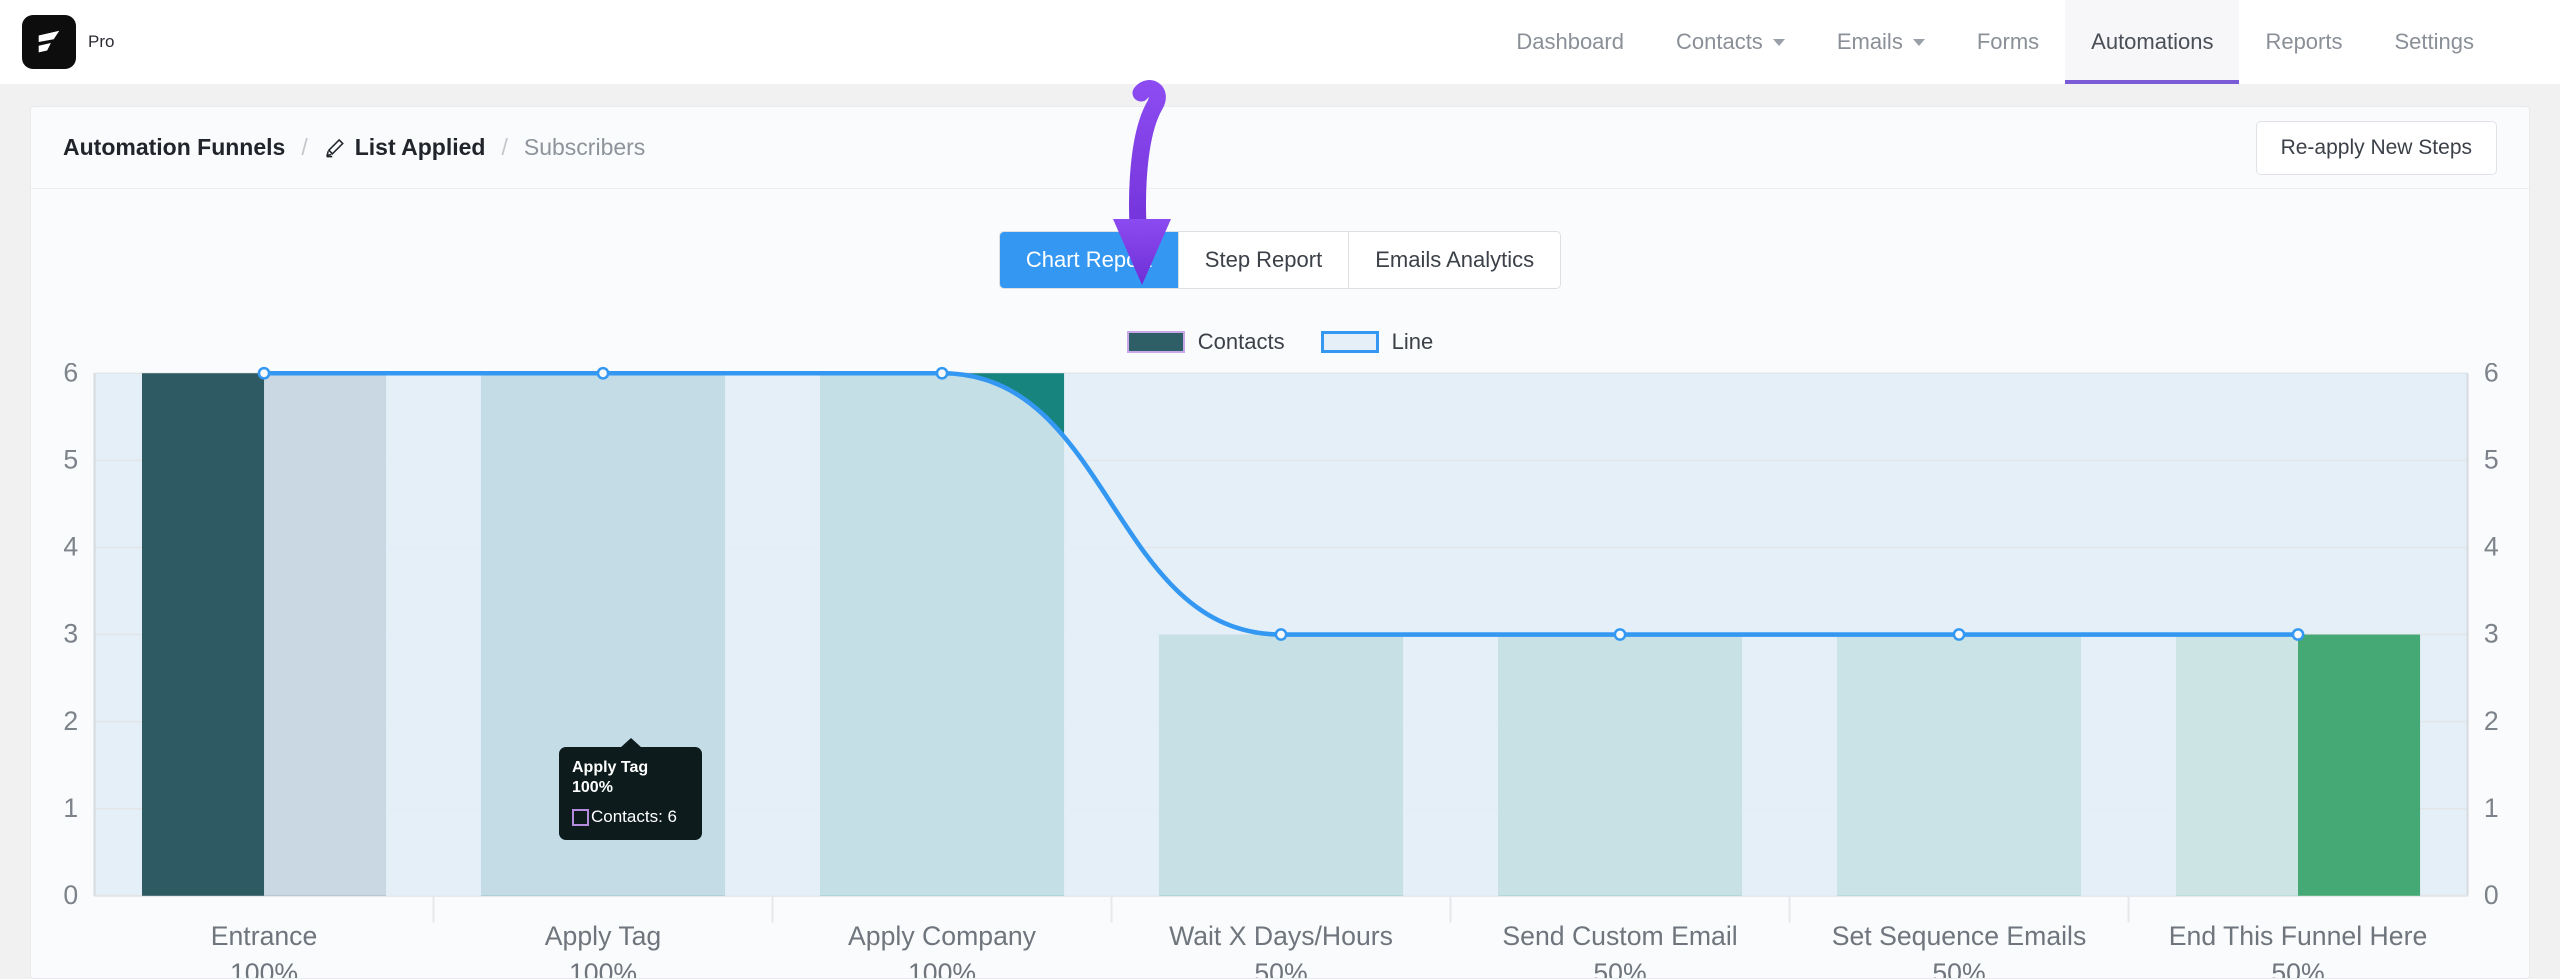 This screenshot has height=979, width=2560. Describe the element at coordinates (174, 147) in the screenshot. I see `breadcrumb-root: Automation Funnels` at that location.